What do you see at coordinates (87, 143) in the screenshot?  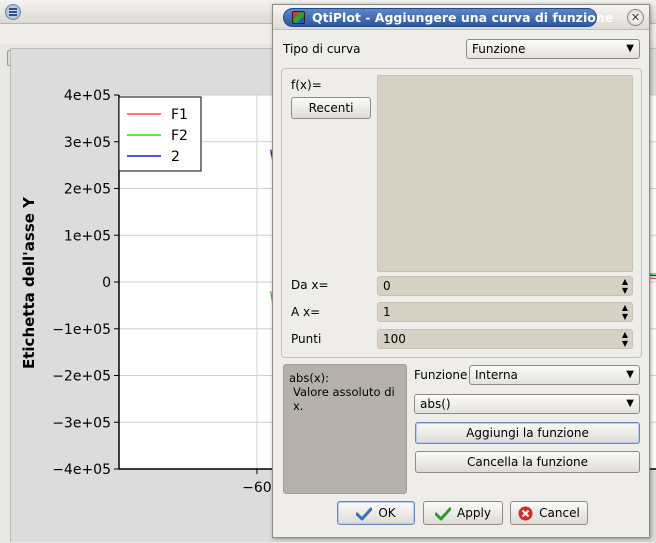 I see `y-tick-label: 3e+05` at bounding box center [87, 143].